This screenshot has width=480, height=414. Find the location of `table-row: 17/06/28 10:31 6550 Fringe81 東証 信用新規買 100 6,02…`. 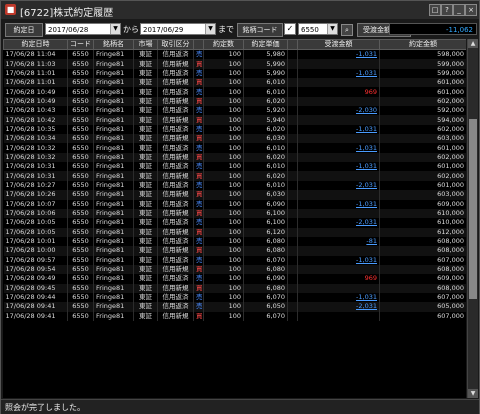

table-row: 17/06/28 10:31 6550 Fringe81 東証 信用新規買 100 6,02… is located at coordinates (234, 176).